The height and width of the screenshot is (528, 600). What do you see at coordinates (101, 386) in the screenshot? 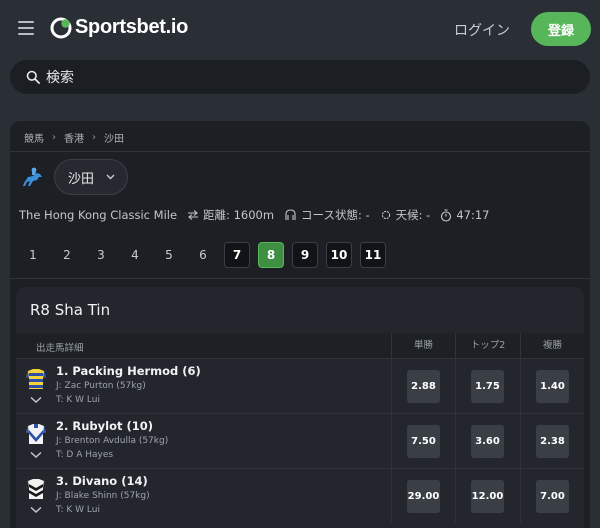
I see `runner-jockey: J: Zac Purton (57kg)` at bounding box center [101, 386].